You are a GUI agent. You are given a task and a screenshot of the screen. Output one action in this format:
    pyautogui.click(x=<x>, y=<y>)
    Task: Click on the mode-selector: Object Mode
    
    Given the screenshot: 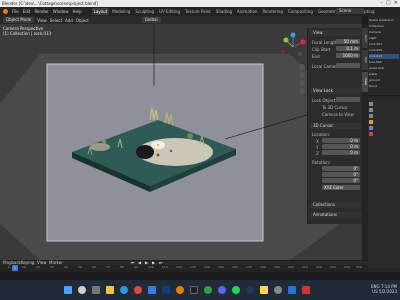 What is the action you would take?
    pyautogui.click(x=19, y=20)
    